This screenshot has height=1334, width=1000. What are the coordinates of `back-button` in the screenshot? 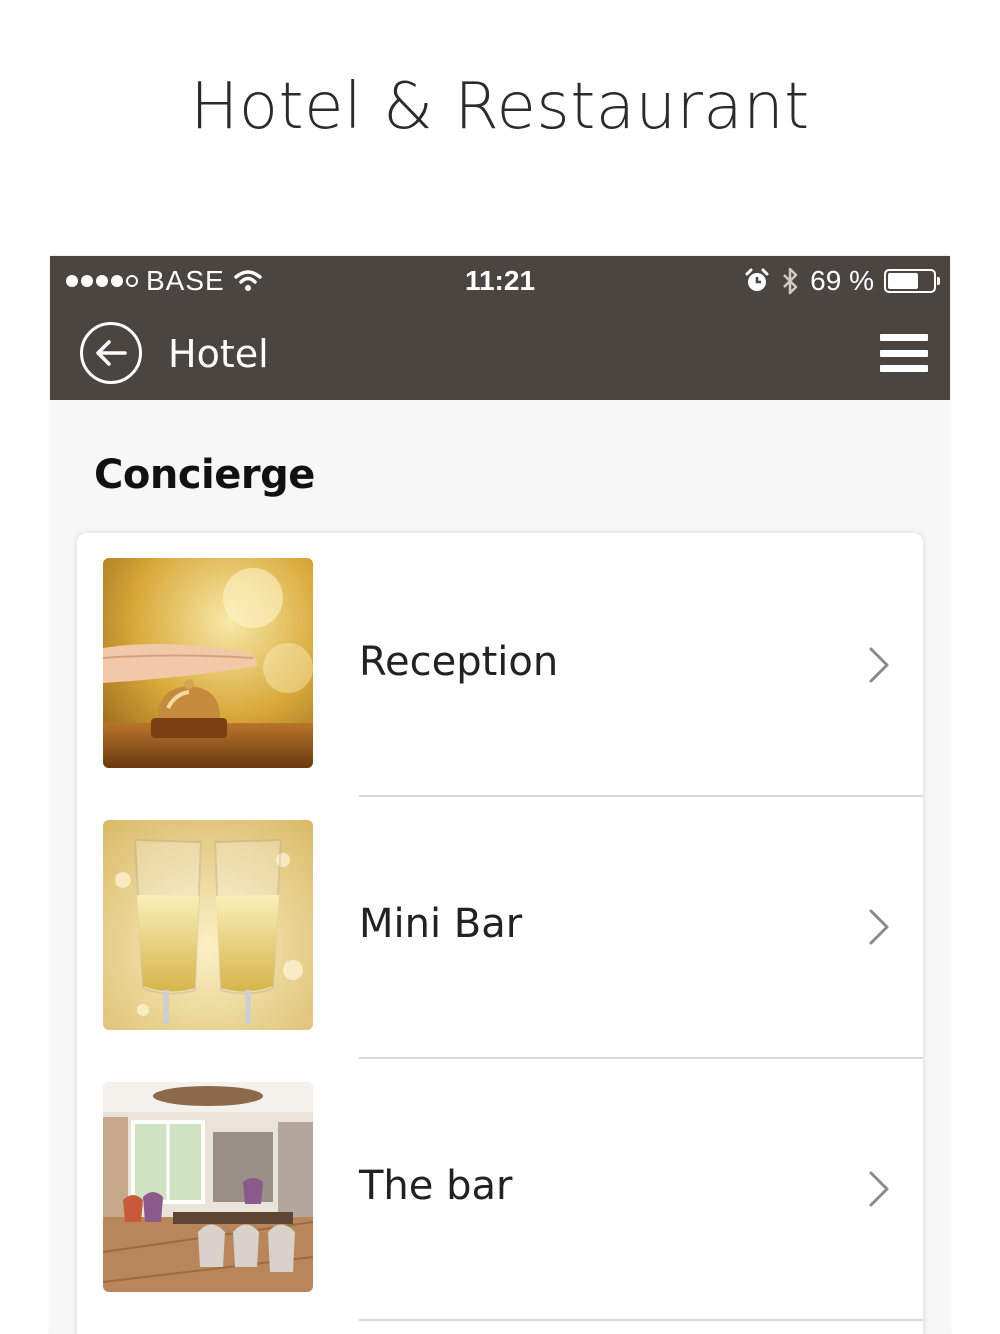 It's located at (111, 353).